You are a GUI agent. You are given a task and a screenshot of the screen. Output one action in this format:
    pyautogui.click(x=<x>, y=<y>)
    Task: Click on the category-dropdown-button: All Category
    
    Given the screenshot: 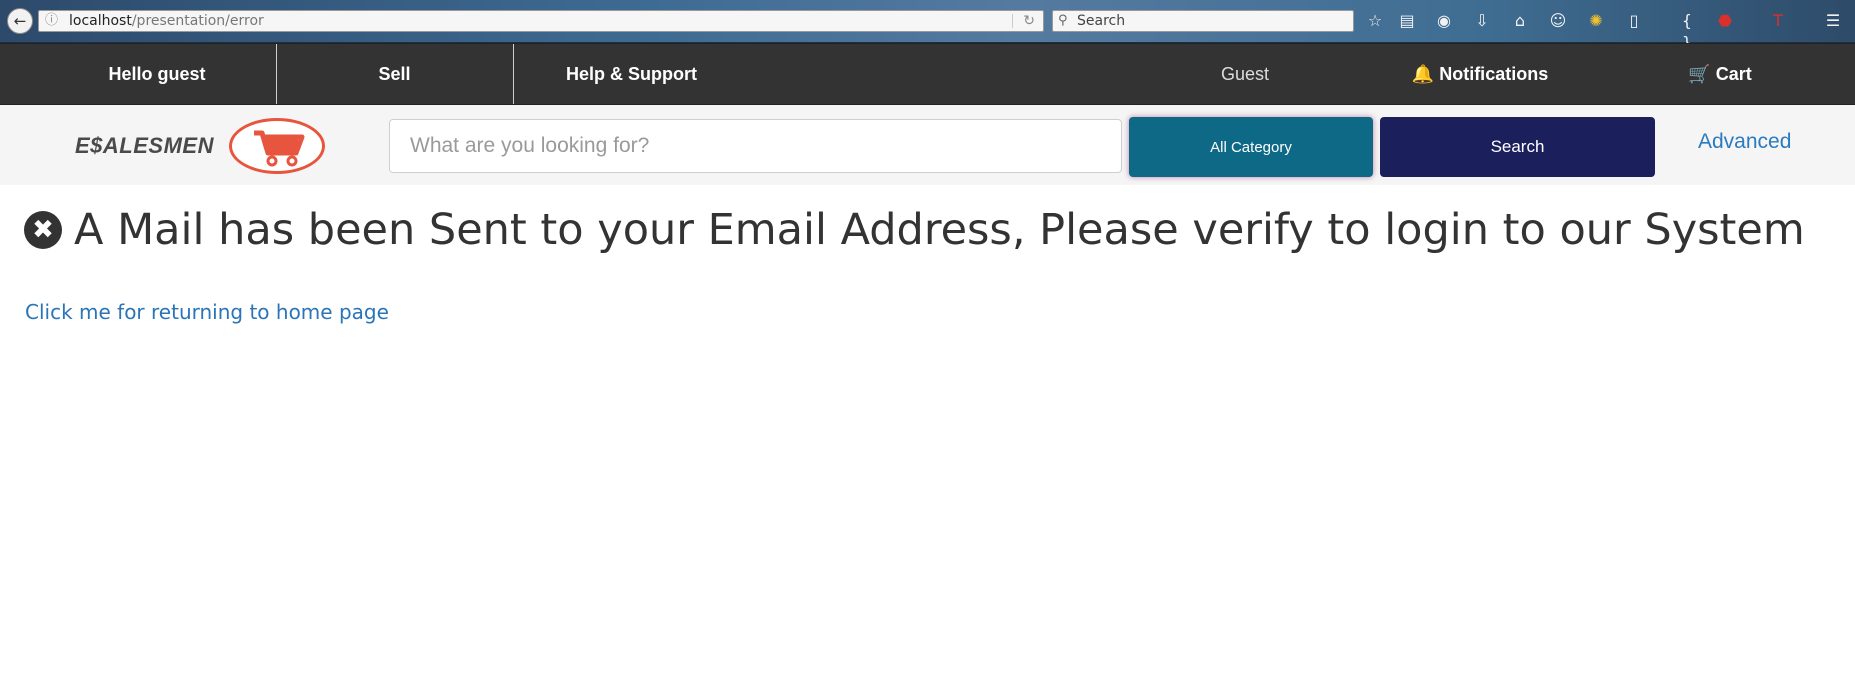 What is the action you would take?
    pyautogui.click(x=1251, y=147)
    